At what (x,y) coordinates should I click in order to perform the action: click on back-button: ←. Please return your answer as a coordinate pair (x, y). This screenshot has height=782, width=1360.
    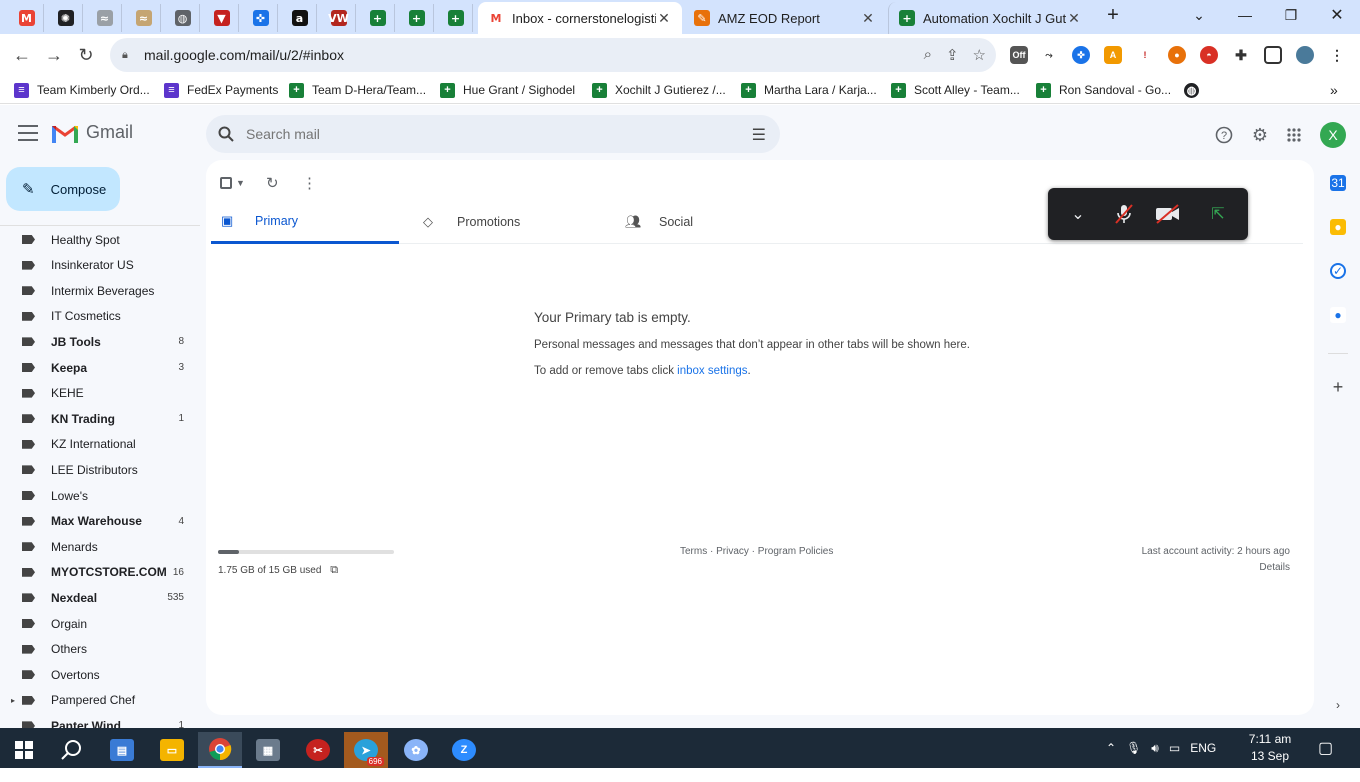
    Looking at the image, I should click on (22, 55).